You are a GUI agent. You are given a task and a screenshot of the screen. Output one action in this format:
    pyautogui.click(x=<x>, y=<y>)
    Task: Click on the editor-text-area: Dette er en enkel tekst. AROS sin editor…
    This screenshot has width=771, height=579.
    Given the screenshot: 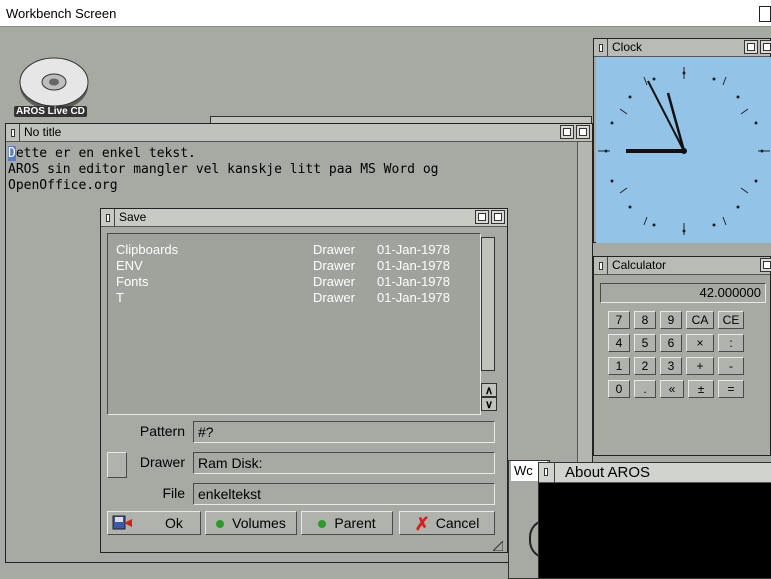 What is the action you would take?
    pyautogui.click(x=223, y=170)
    